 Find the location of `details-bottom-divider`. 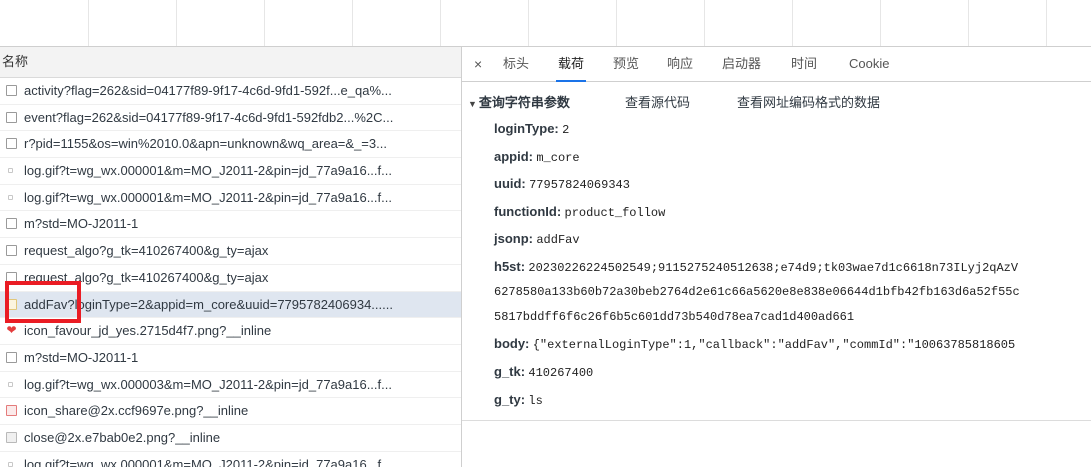

details-bottom-divider is located at coordinates (776, 420).